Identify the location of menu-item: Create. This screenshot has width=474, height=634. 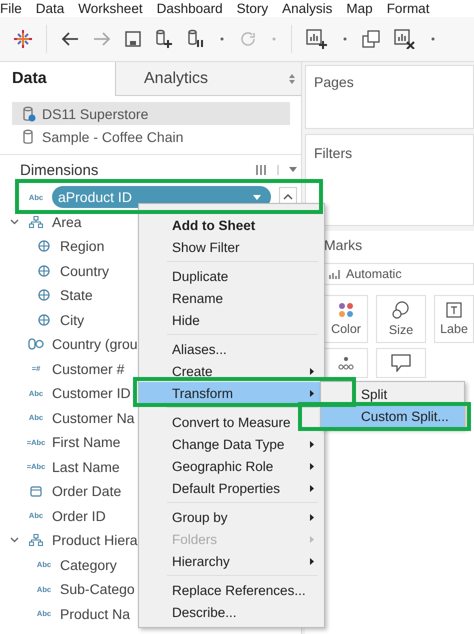
(231, 371).